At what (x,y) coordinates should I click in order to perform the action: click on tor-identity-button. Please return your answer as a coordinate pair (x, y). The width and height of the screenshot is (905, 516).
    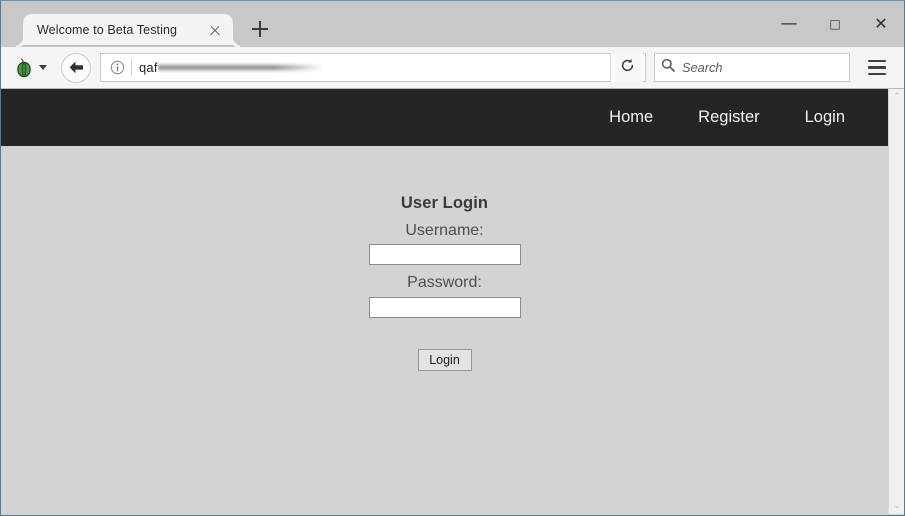
    Looking at the image, I should click on (29, 68).